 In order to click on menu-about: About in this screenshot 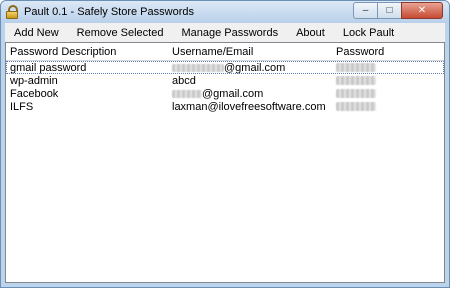, I will do `click(310, 33)`.